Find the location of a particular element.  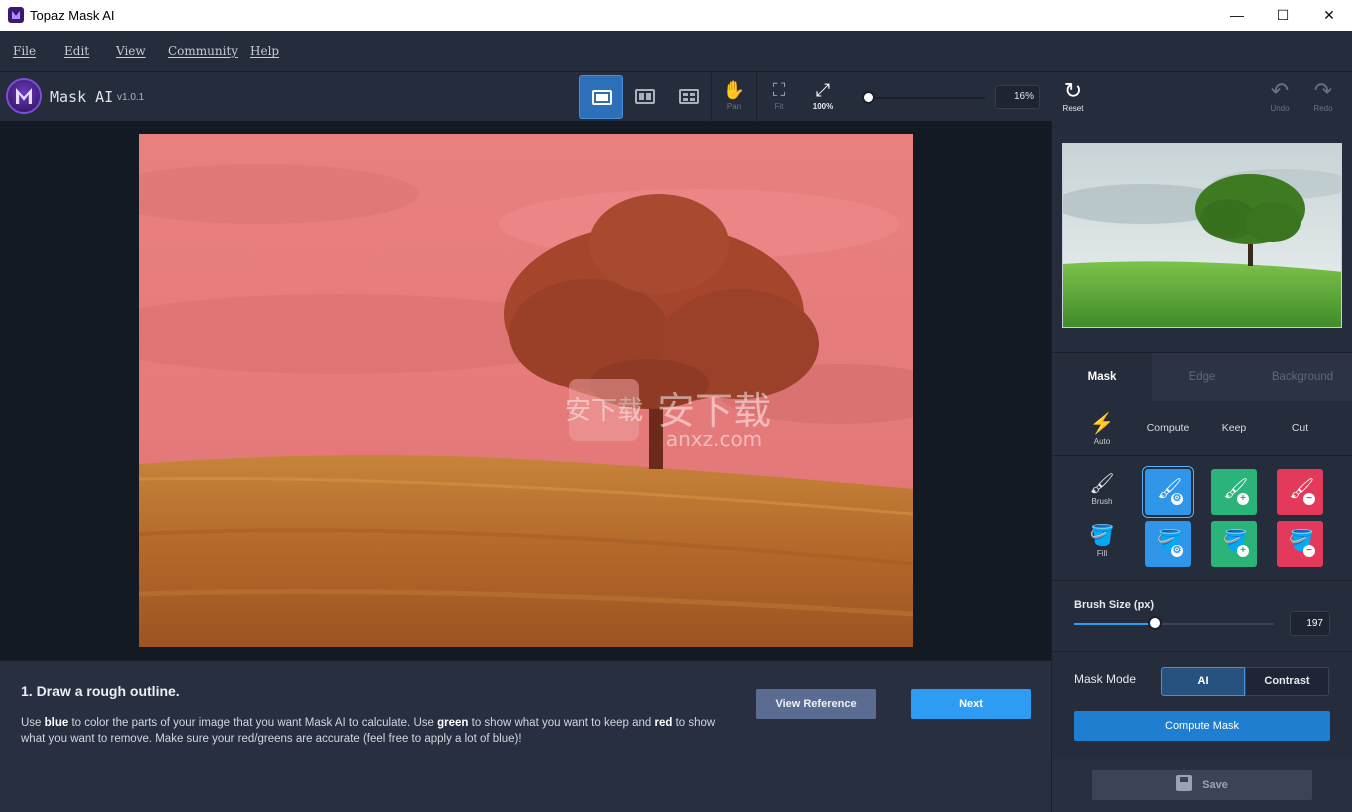

panel-tabs: Mask Edge Background is located at coordinates (1202, 376).